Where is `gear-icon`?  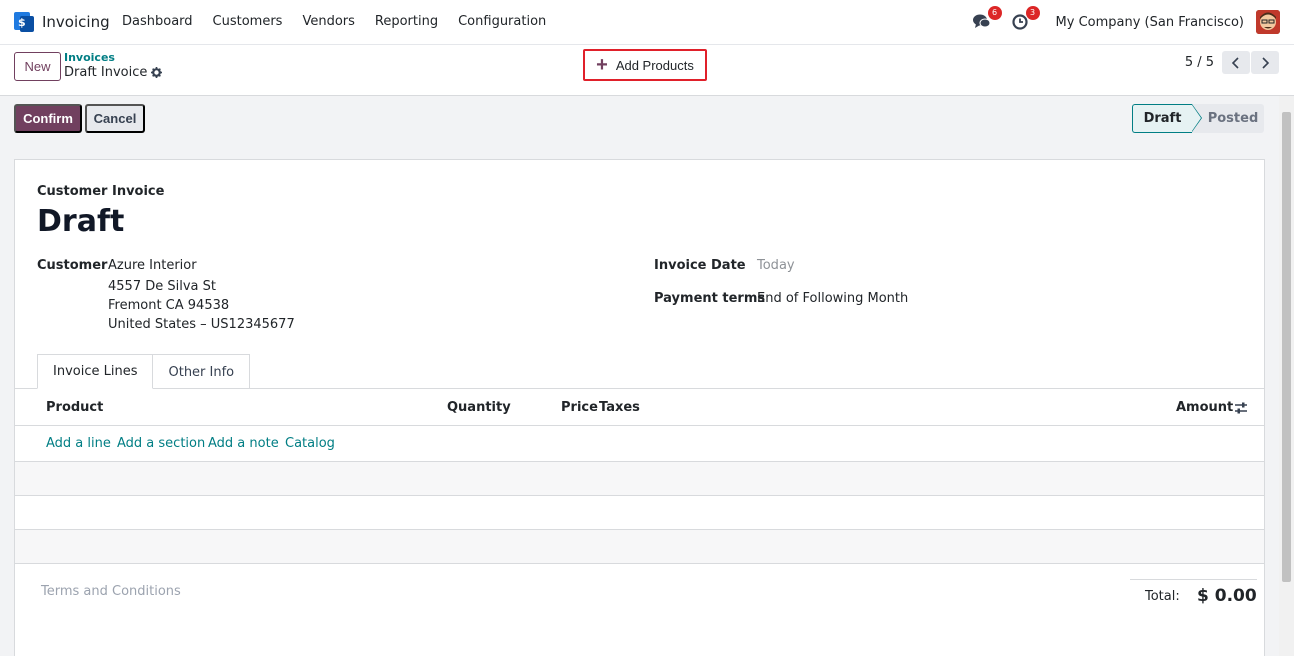
gear-icon is located at coordinates (157, 72).